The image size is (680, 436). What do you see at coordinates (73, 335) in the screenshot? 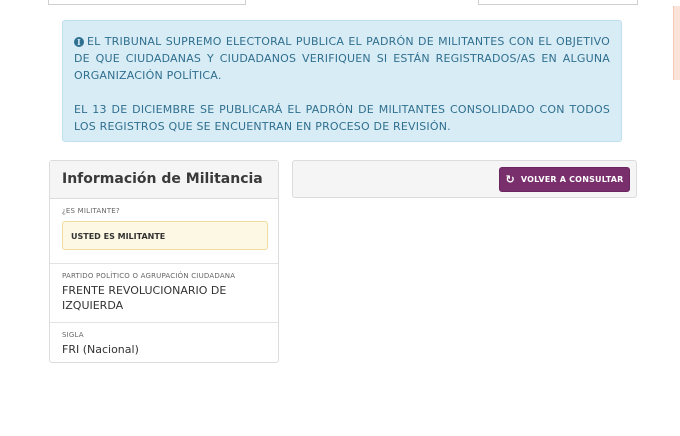
I see `acronym-label: Sigla` at bounding box center [73, 335].